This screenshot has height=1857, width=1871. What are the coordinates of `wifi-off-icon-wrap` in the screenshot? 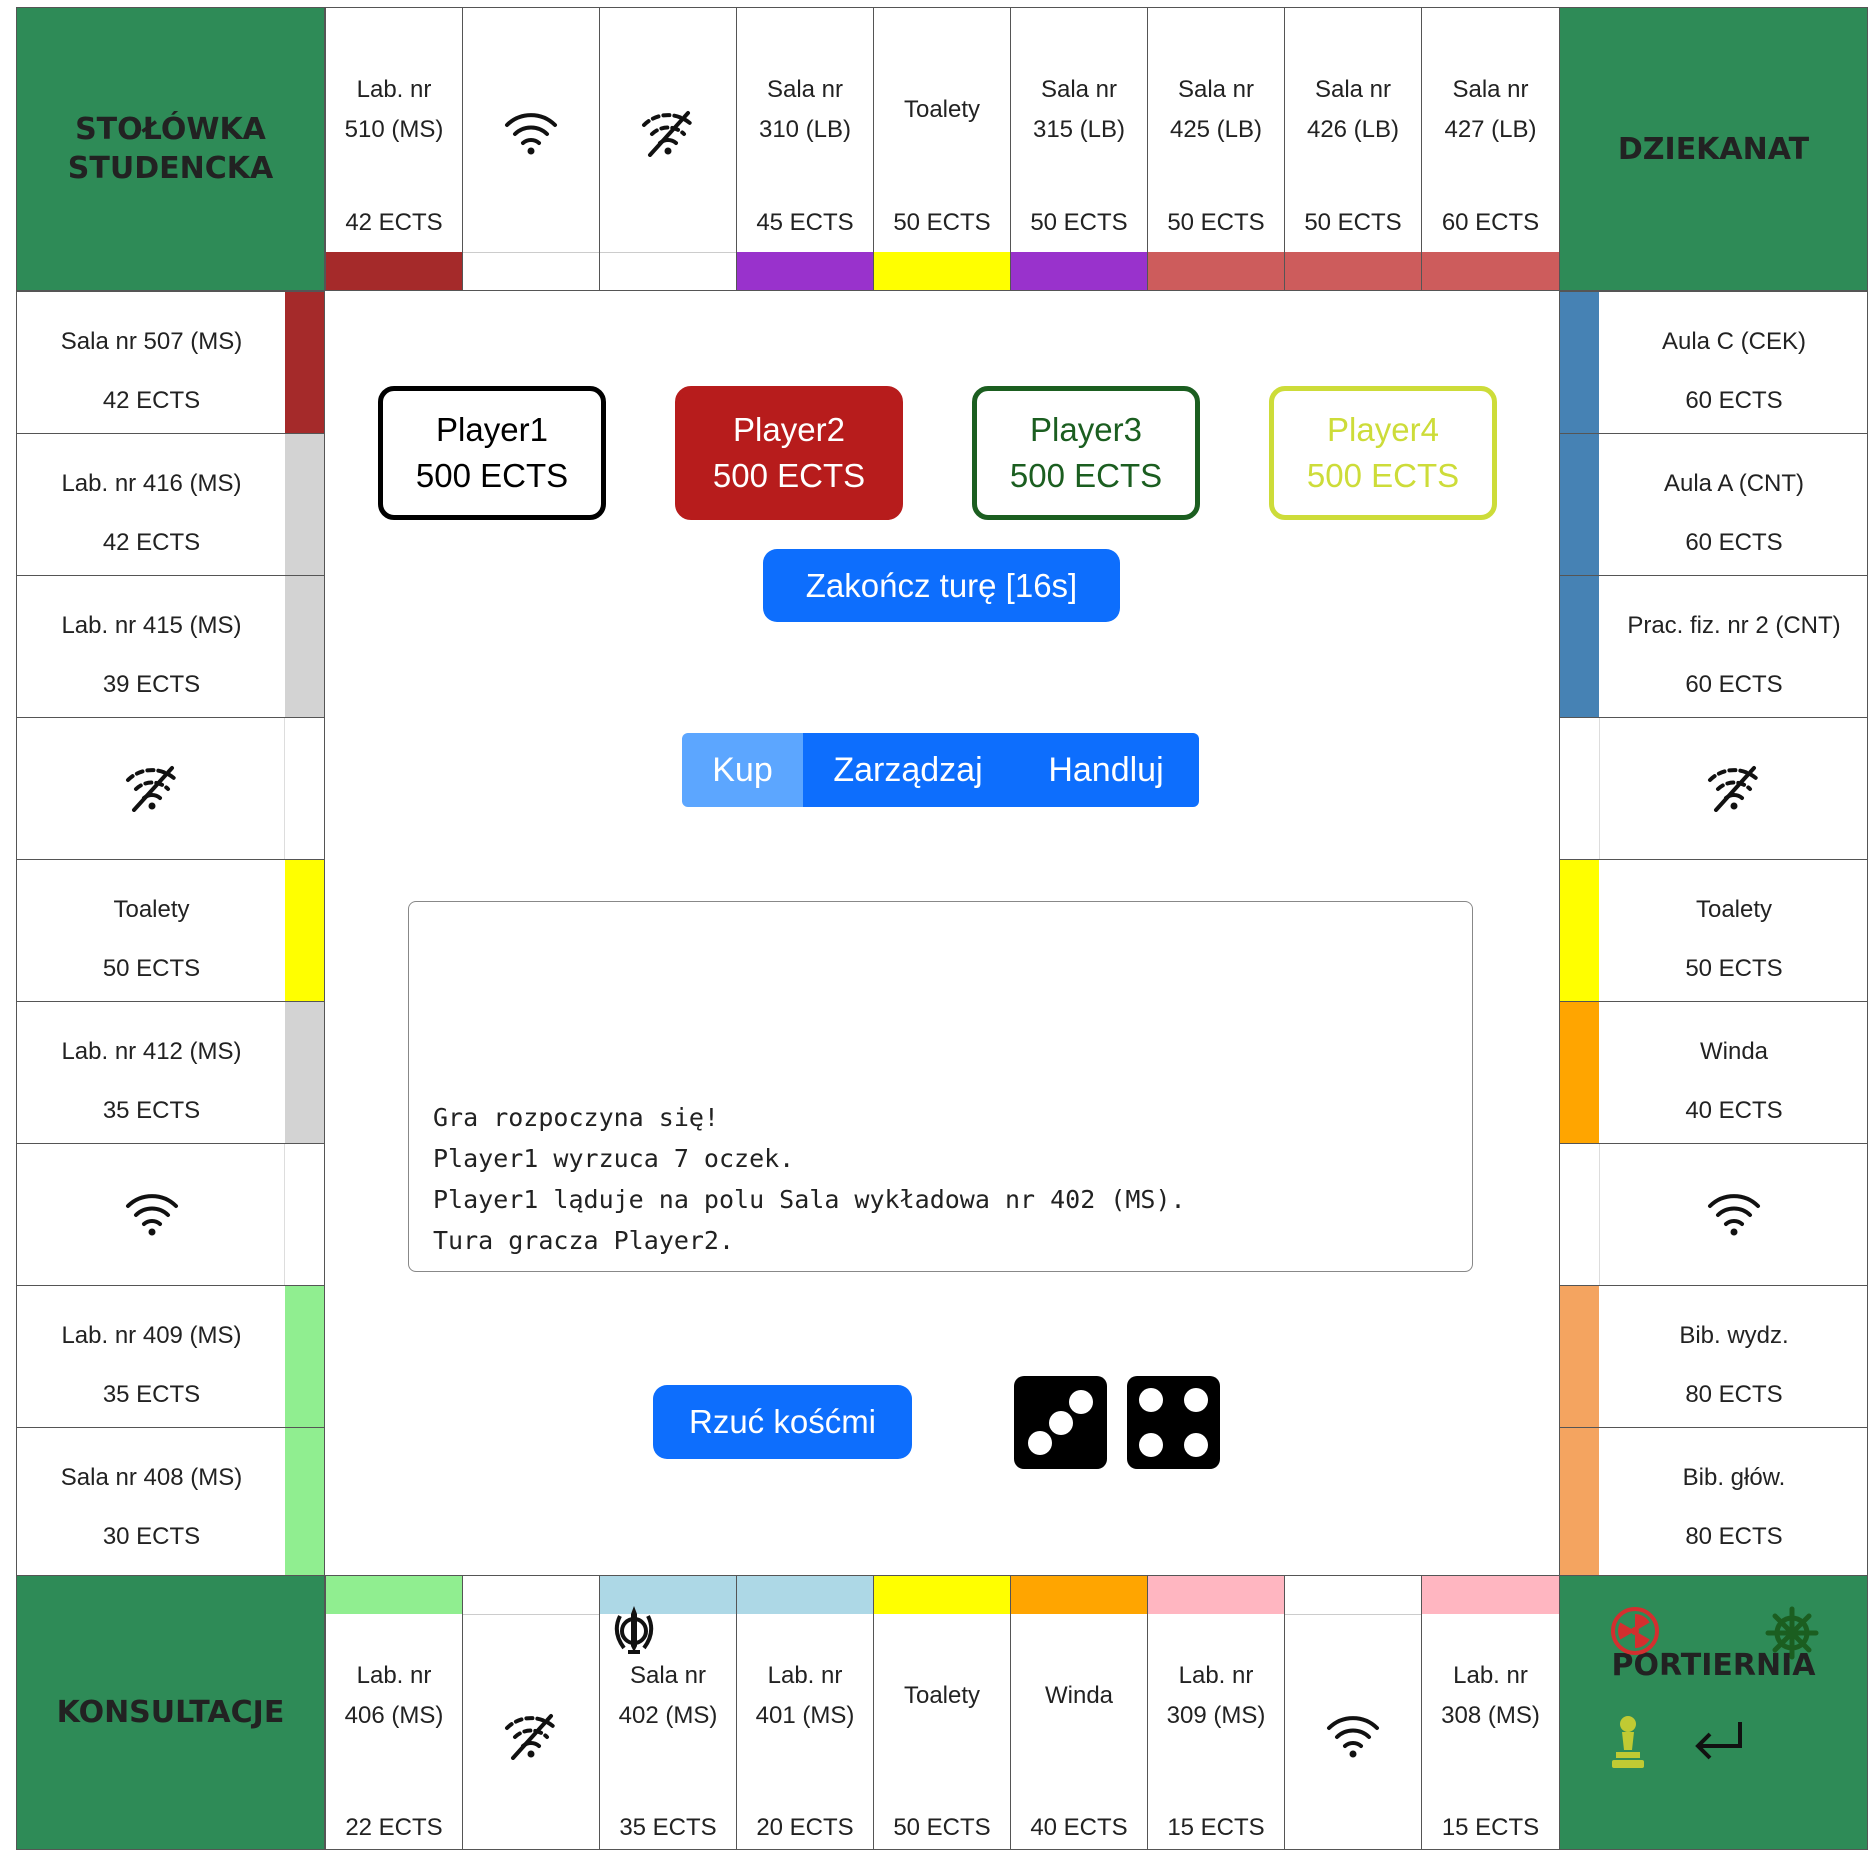 It's located at (668, 133).